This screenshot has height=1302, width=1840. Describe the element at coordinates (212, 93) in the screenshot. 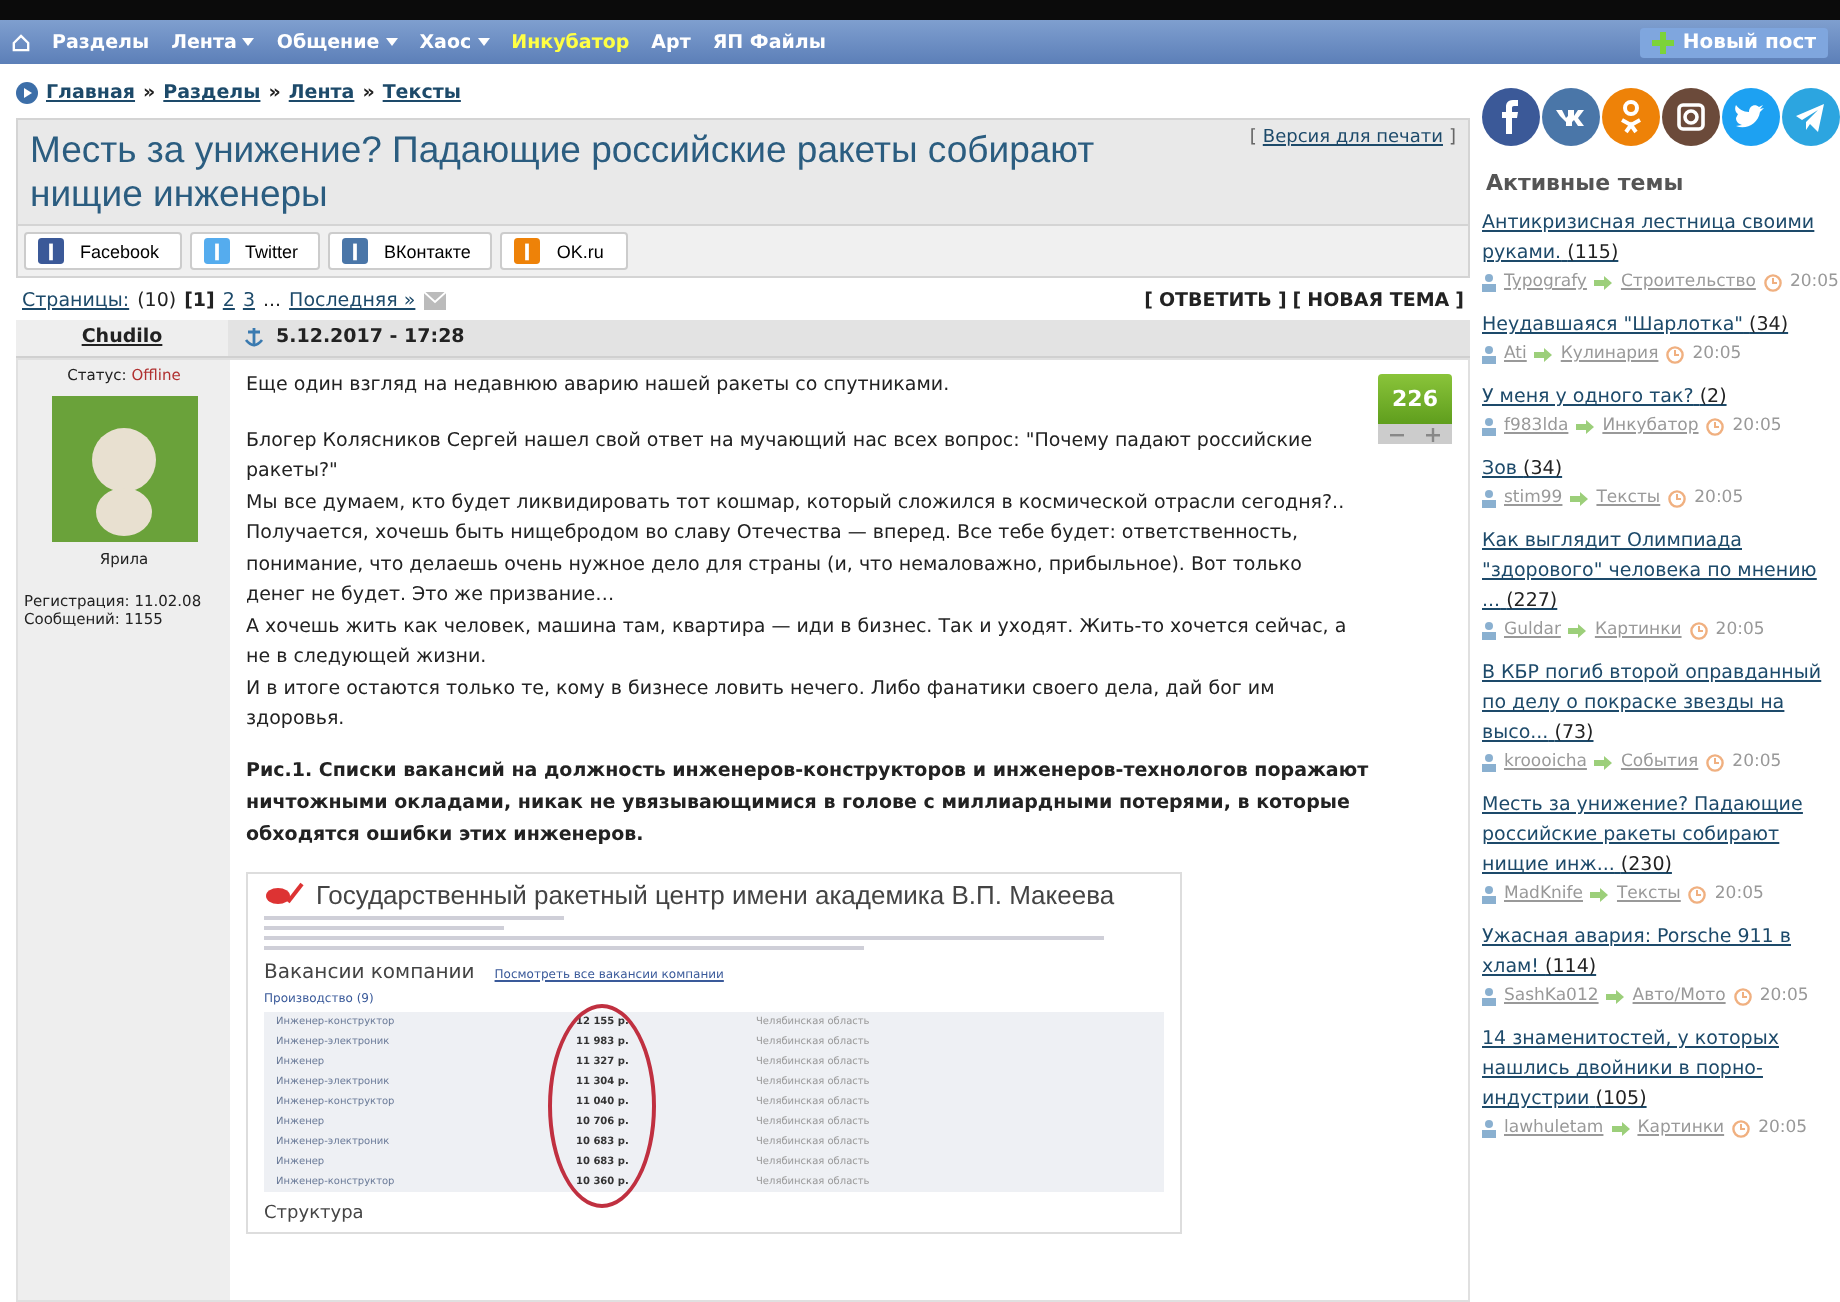

I see `breadcrumb-link: Разделы` at that location.